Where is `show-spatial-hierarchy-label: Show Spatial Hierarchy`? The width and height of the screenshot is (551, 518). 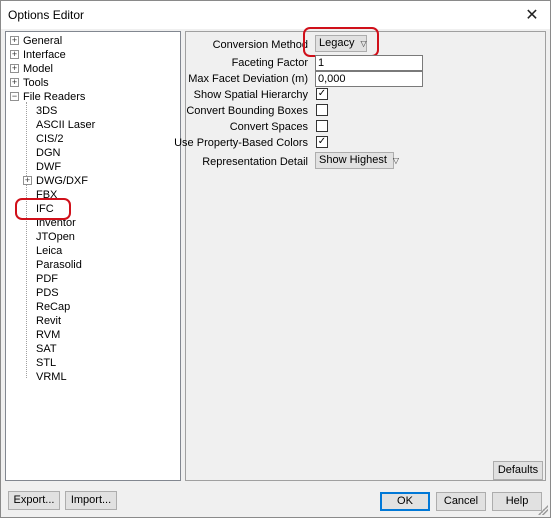
show-spatial-hierarchy-label: Show Spatial Hierarchy is located at coordinates (250, 95).